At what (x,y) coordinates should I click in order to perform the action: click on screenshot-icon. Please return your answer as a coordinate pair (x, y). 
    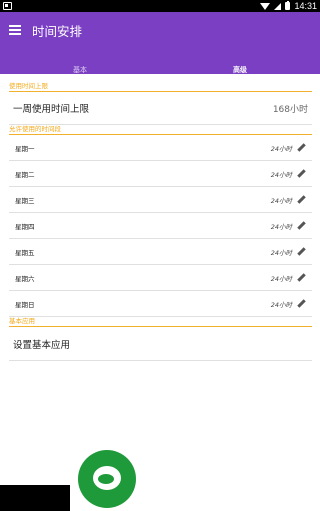
    Looking at the image, I should click on (7, 6).